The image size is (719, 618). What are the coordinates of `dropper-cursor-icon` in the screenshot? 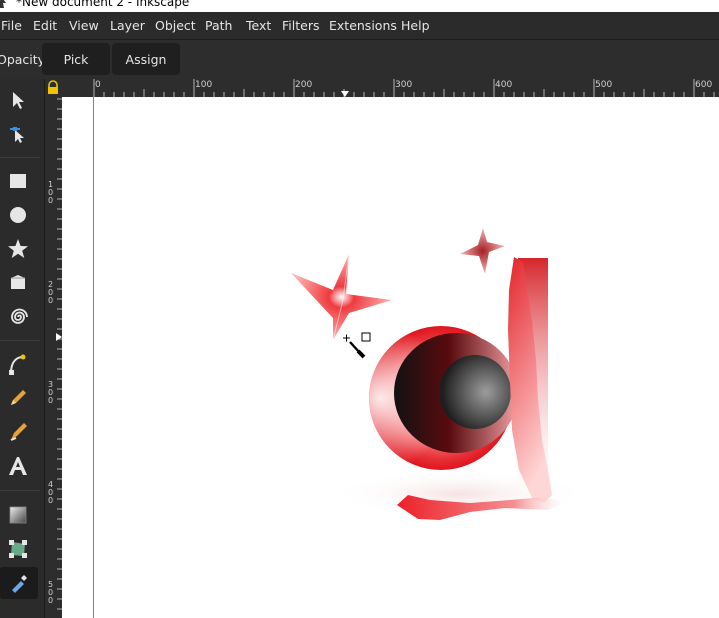 It's located at (357, 345).